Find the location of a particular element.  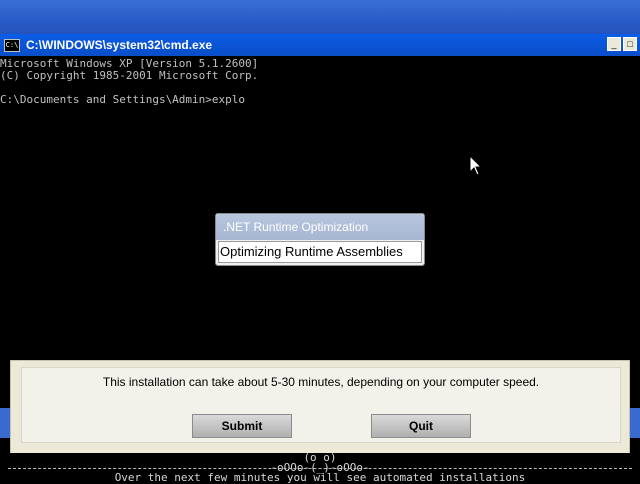

cmd-titlebar: C:\ C:\WINDOWS\system32\cmd.exe _ □ is located at coordinates (320, 45).